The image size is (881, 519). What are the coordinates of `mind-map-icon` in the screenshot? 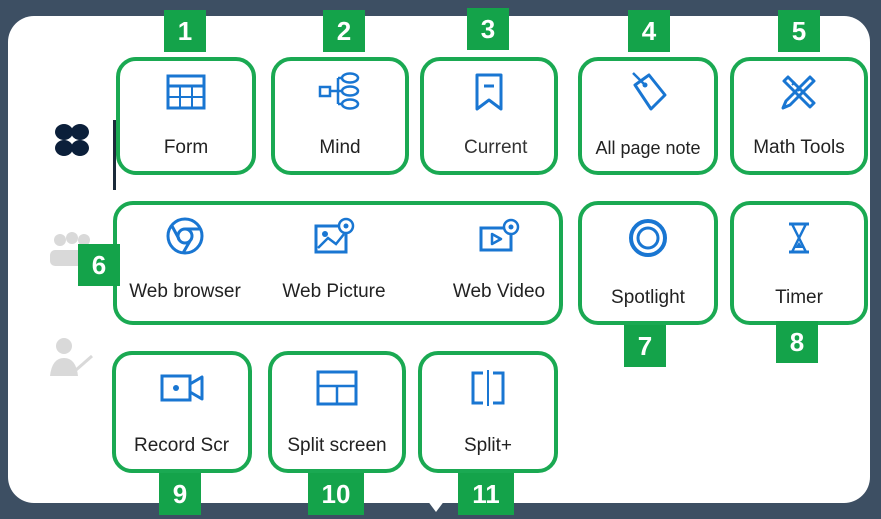 It's located at (340, 92).